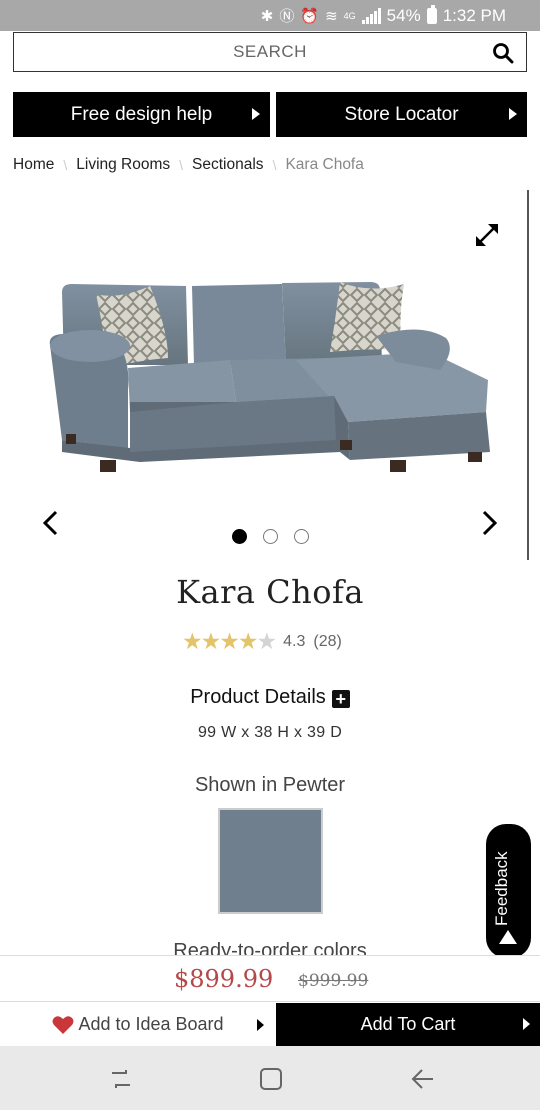 The width and height of the screenshot is (540, 1110). What do you see at coordinates (63, 1024) in the screenshot?
I see `heart-icon` at bounding box center [63, 1024].